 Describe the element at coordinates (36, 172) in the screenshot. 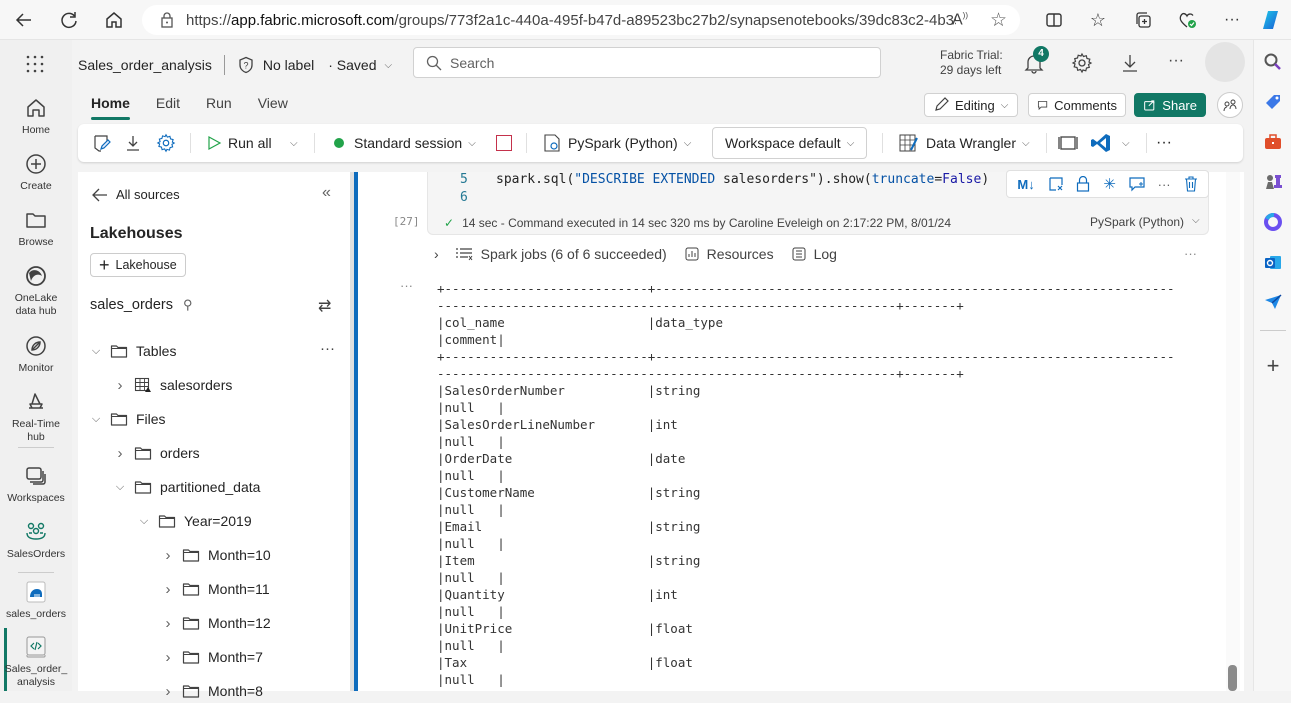

I see `rail-item-create: Create` at that location.